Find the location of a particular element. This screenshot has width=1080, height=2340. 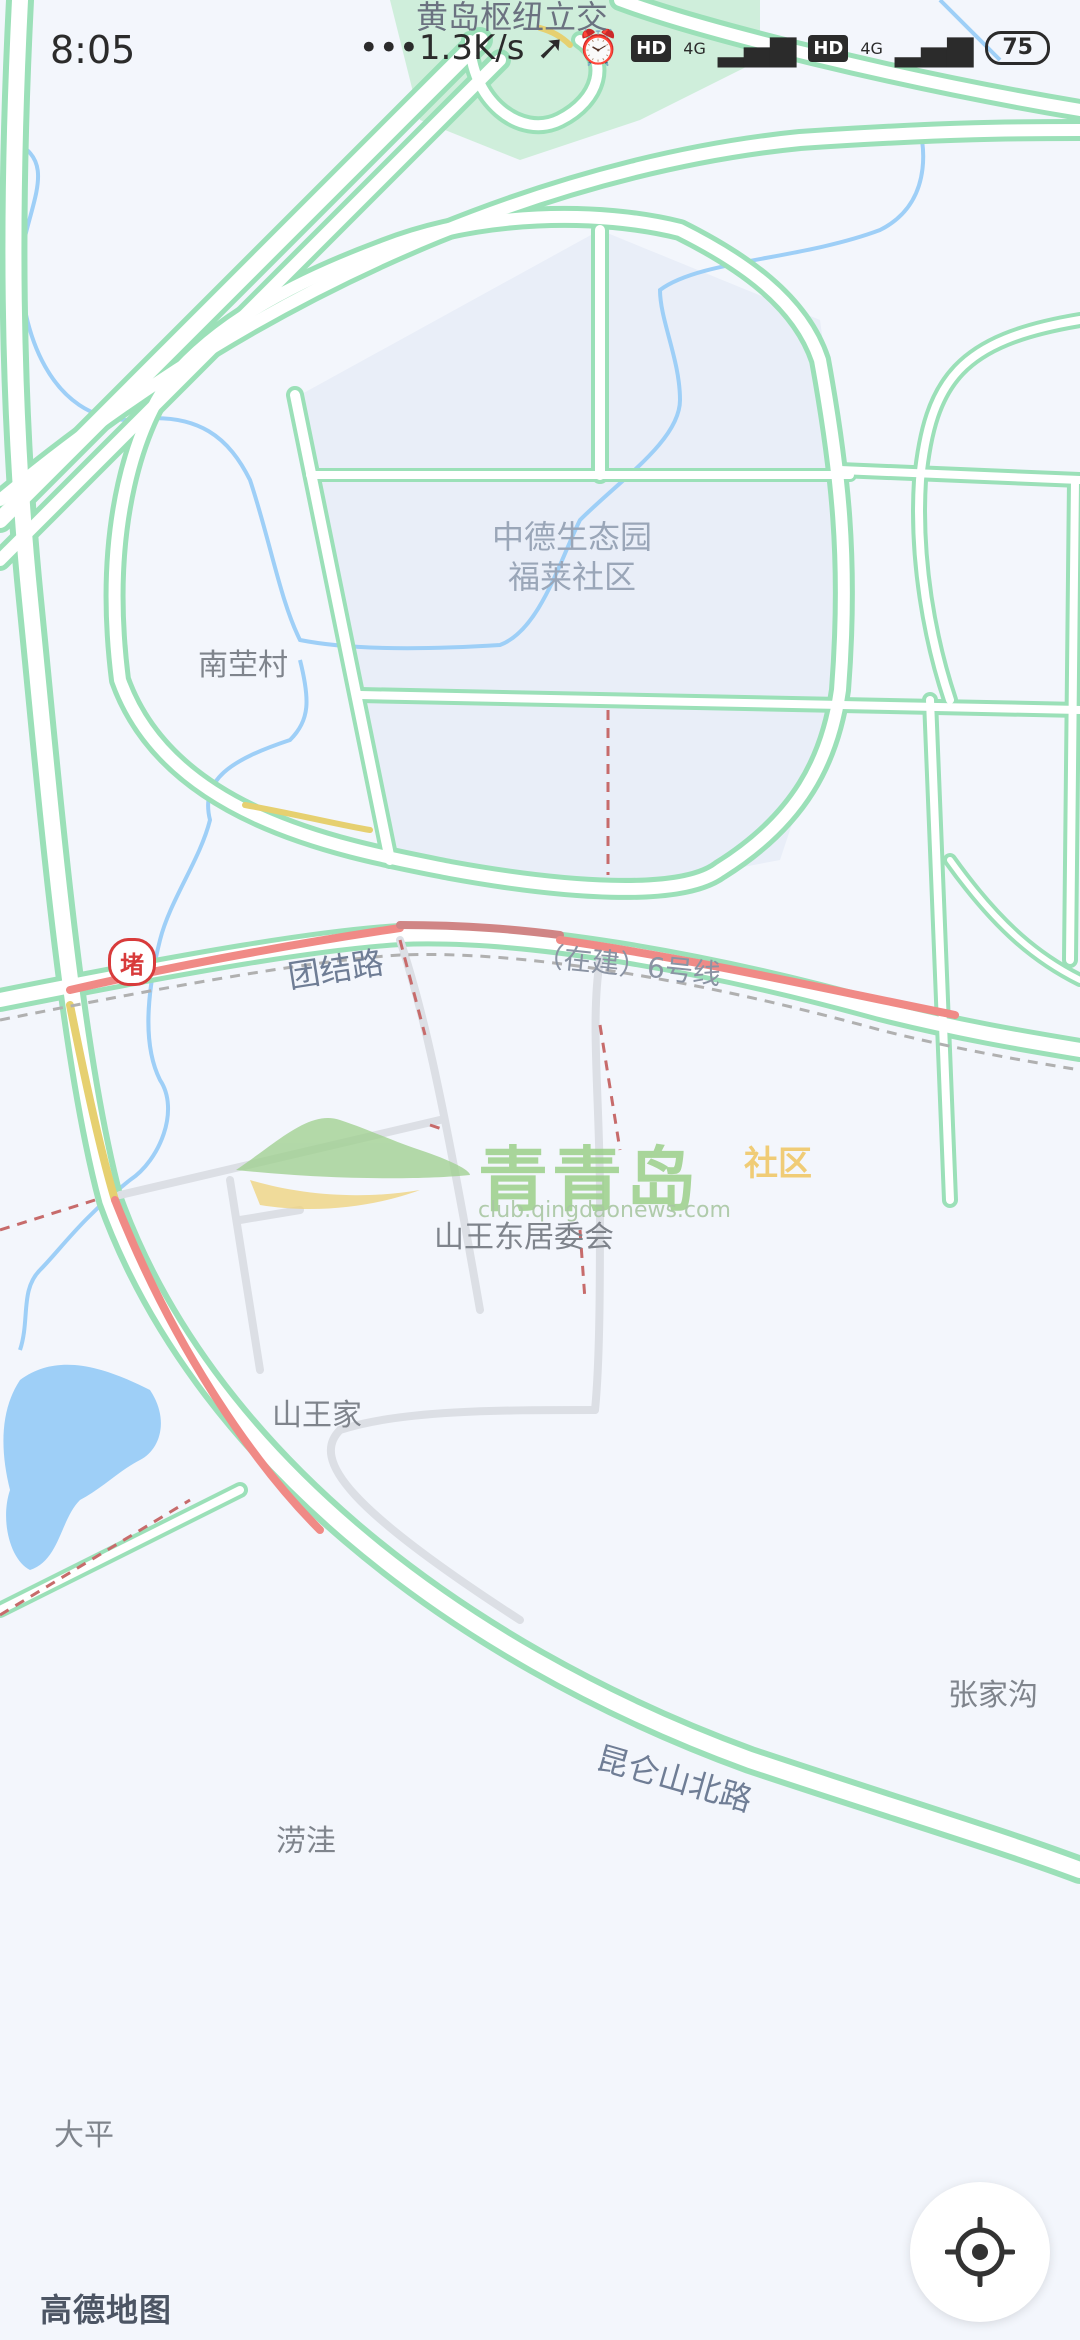

locate-crosshair-icon is located at coordinates (980, 2252).